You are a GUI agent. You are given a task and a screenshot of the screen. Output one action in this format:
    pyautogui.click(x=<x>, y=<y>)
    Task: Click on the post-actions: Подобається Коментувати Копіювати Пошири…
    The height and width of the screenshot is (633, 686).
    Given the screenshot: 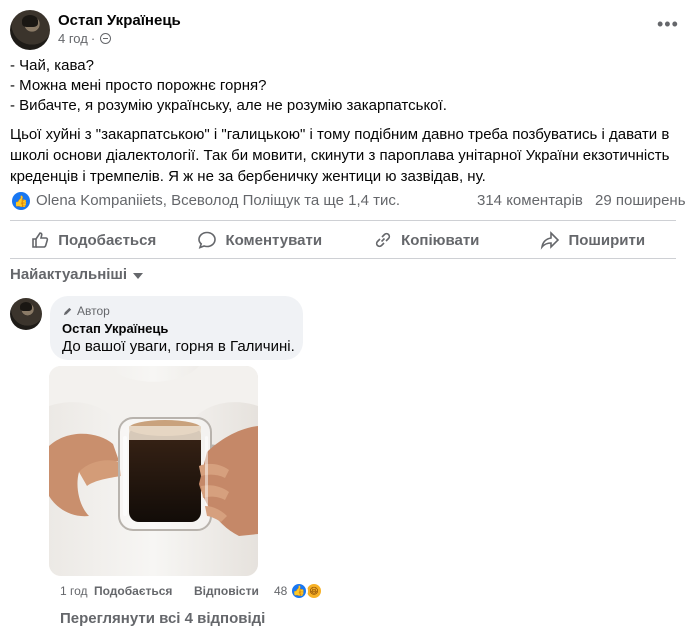 What is the action you would take?
    pyautogui.click(x=343, y=240)
    